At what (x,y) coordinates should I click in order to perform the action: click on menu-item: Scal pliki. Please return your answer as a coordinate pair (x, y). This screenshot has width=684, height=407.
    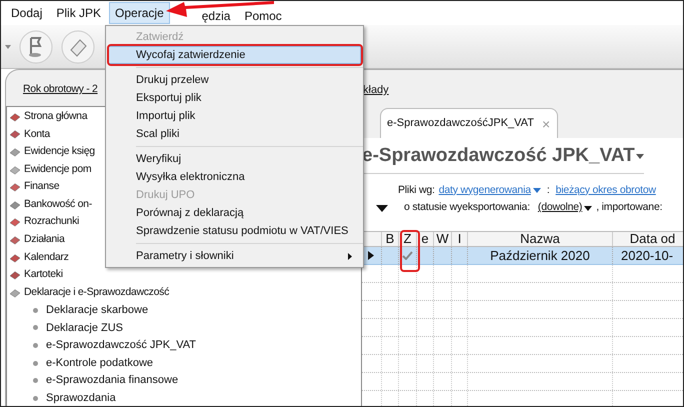
    Looking at the image, I should click on (234, 134).